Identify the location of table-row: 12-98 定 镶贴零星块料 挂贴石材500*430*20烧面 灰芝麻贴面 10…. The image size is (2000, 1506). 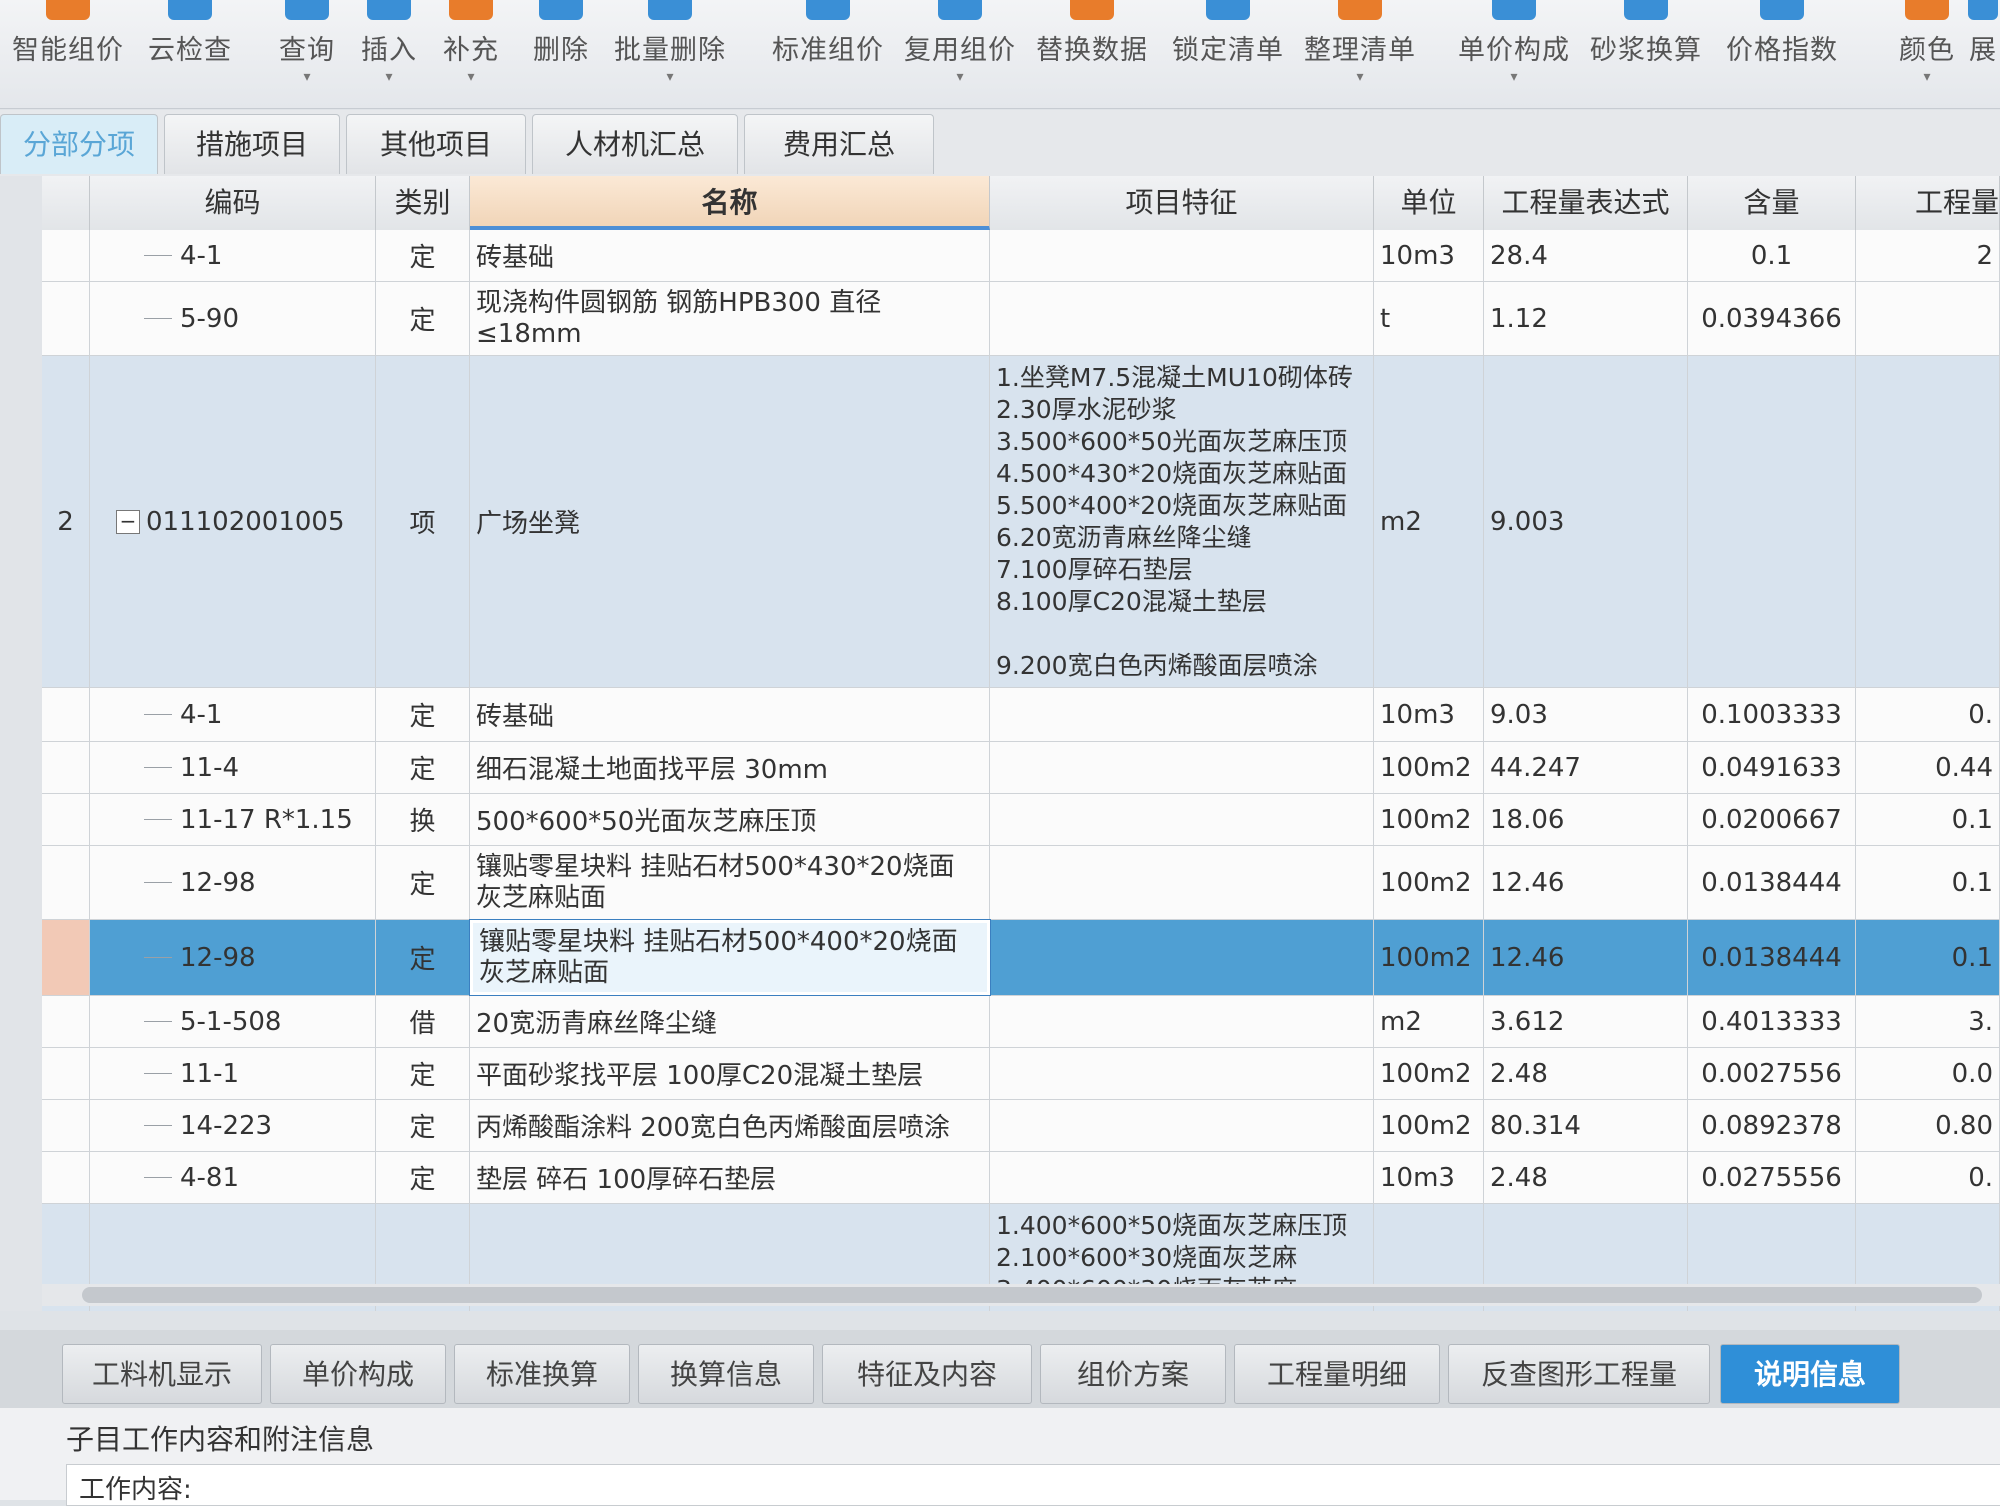
(1021, 883).